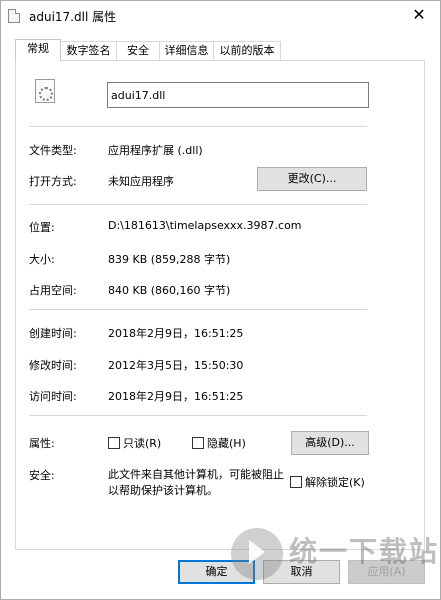 Image resolution: width=441 pixels, height=600 pixels. What do you see at coordinates (53, 150) in the screenshot?
I see `file-type-label: 文件类型:` at bounding box center [53, 150].